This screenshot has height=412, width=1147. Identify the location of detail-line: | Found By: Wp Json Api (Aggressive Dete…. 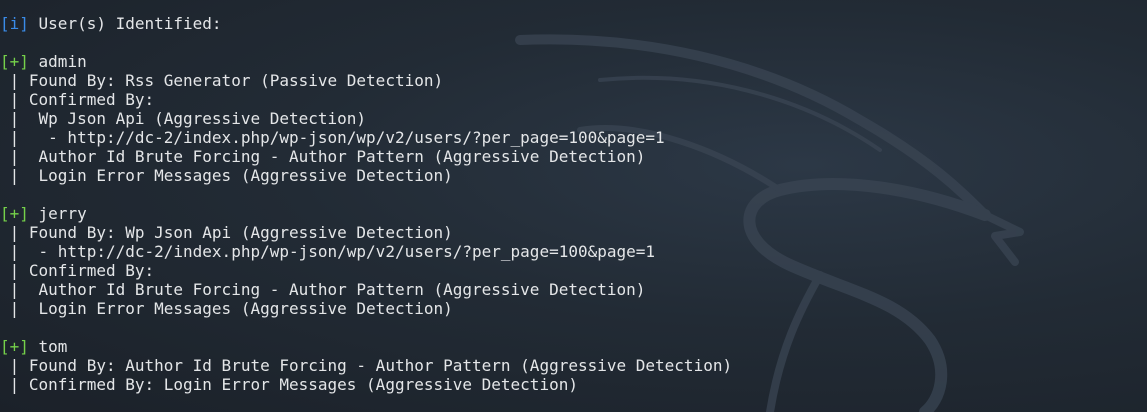
(226, 232).